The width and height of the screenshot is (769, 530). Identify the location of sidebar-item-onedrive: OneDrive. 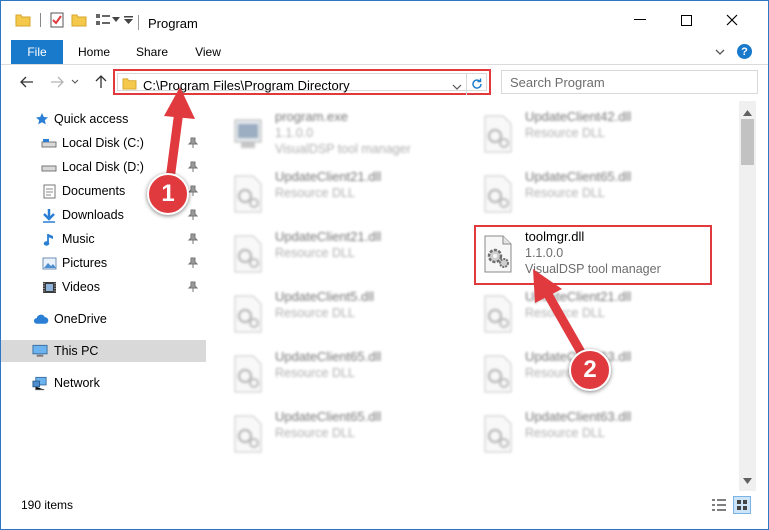
(103, 319).